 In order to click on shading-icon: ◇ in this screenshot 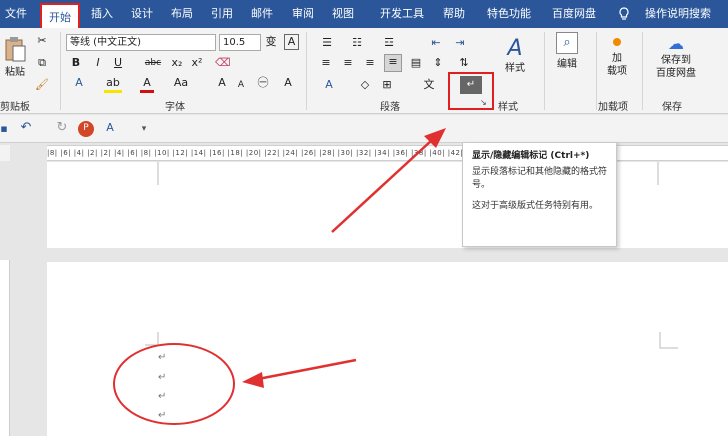, I will do `click(365, 85)`.